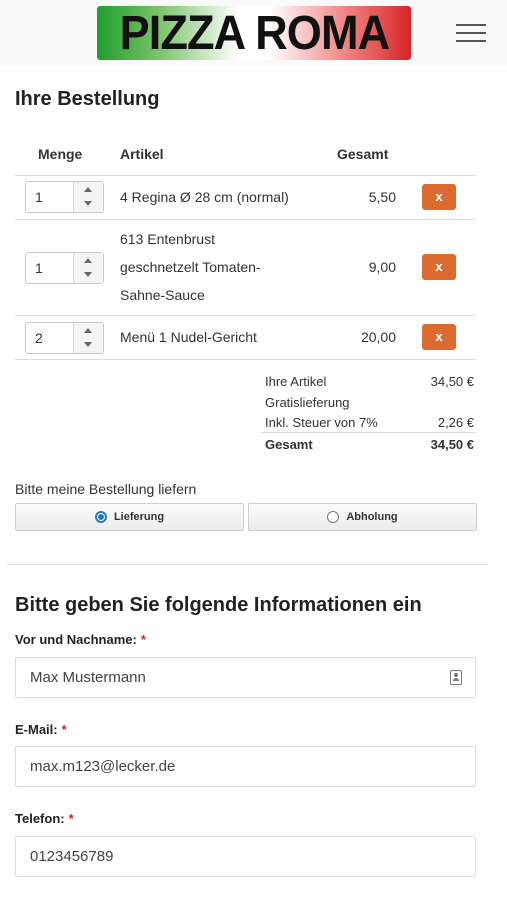 The width and height of the screenshot is (507, 900). Describe the element at coordinates (88, 677) in the screenshot. I see `name-field-value: Max Mustermann` at that location.